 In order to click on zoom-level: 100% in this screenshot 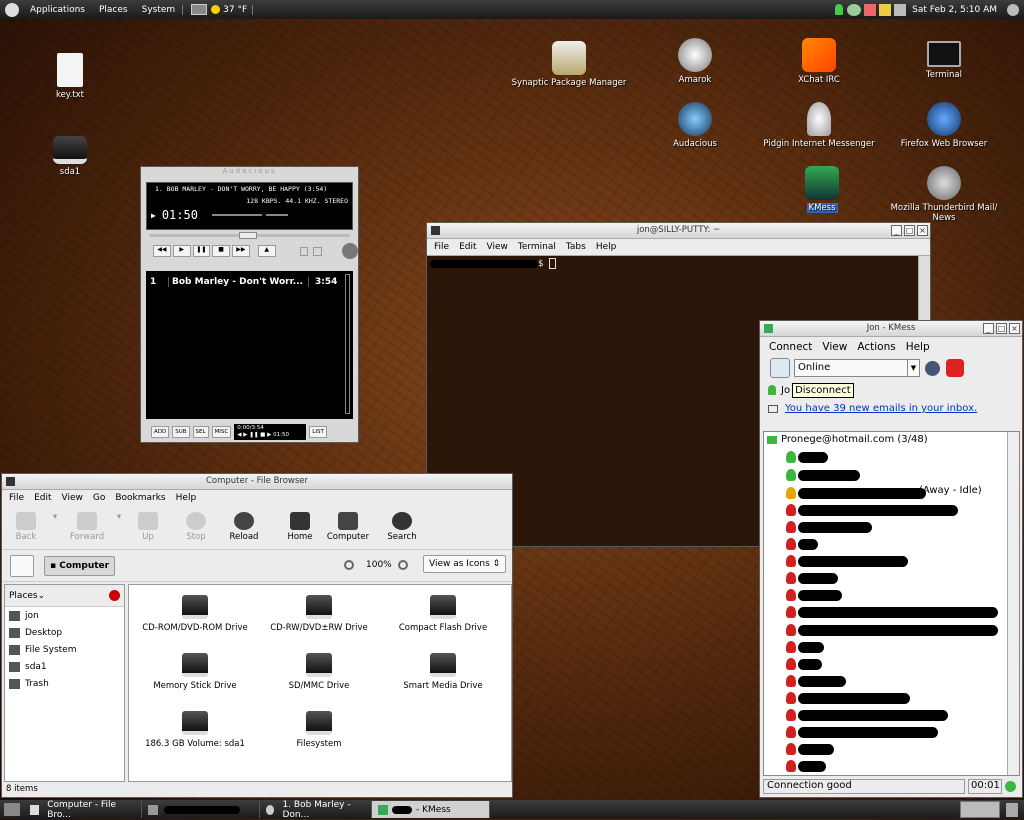, I will do `click(379, 565)`.